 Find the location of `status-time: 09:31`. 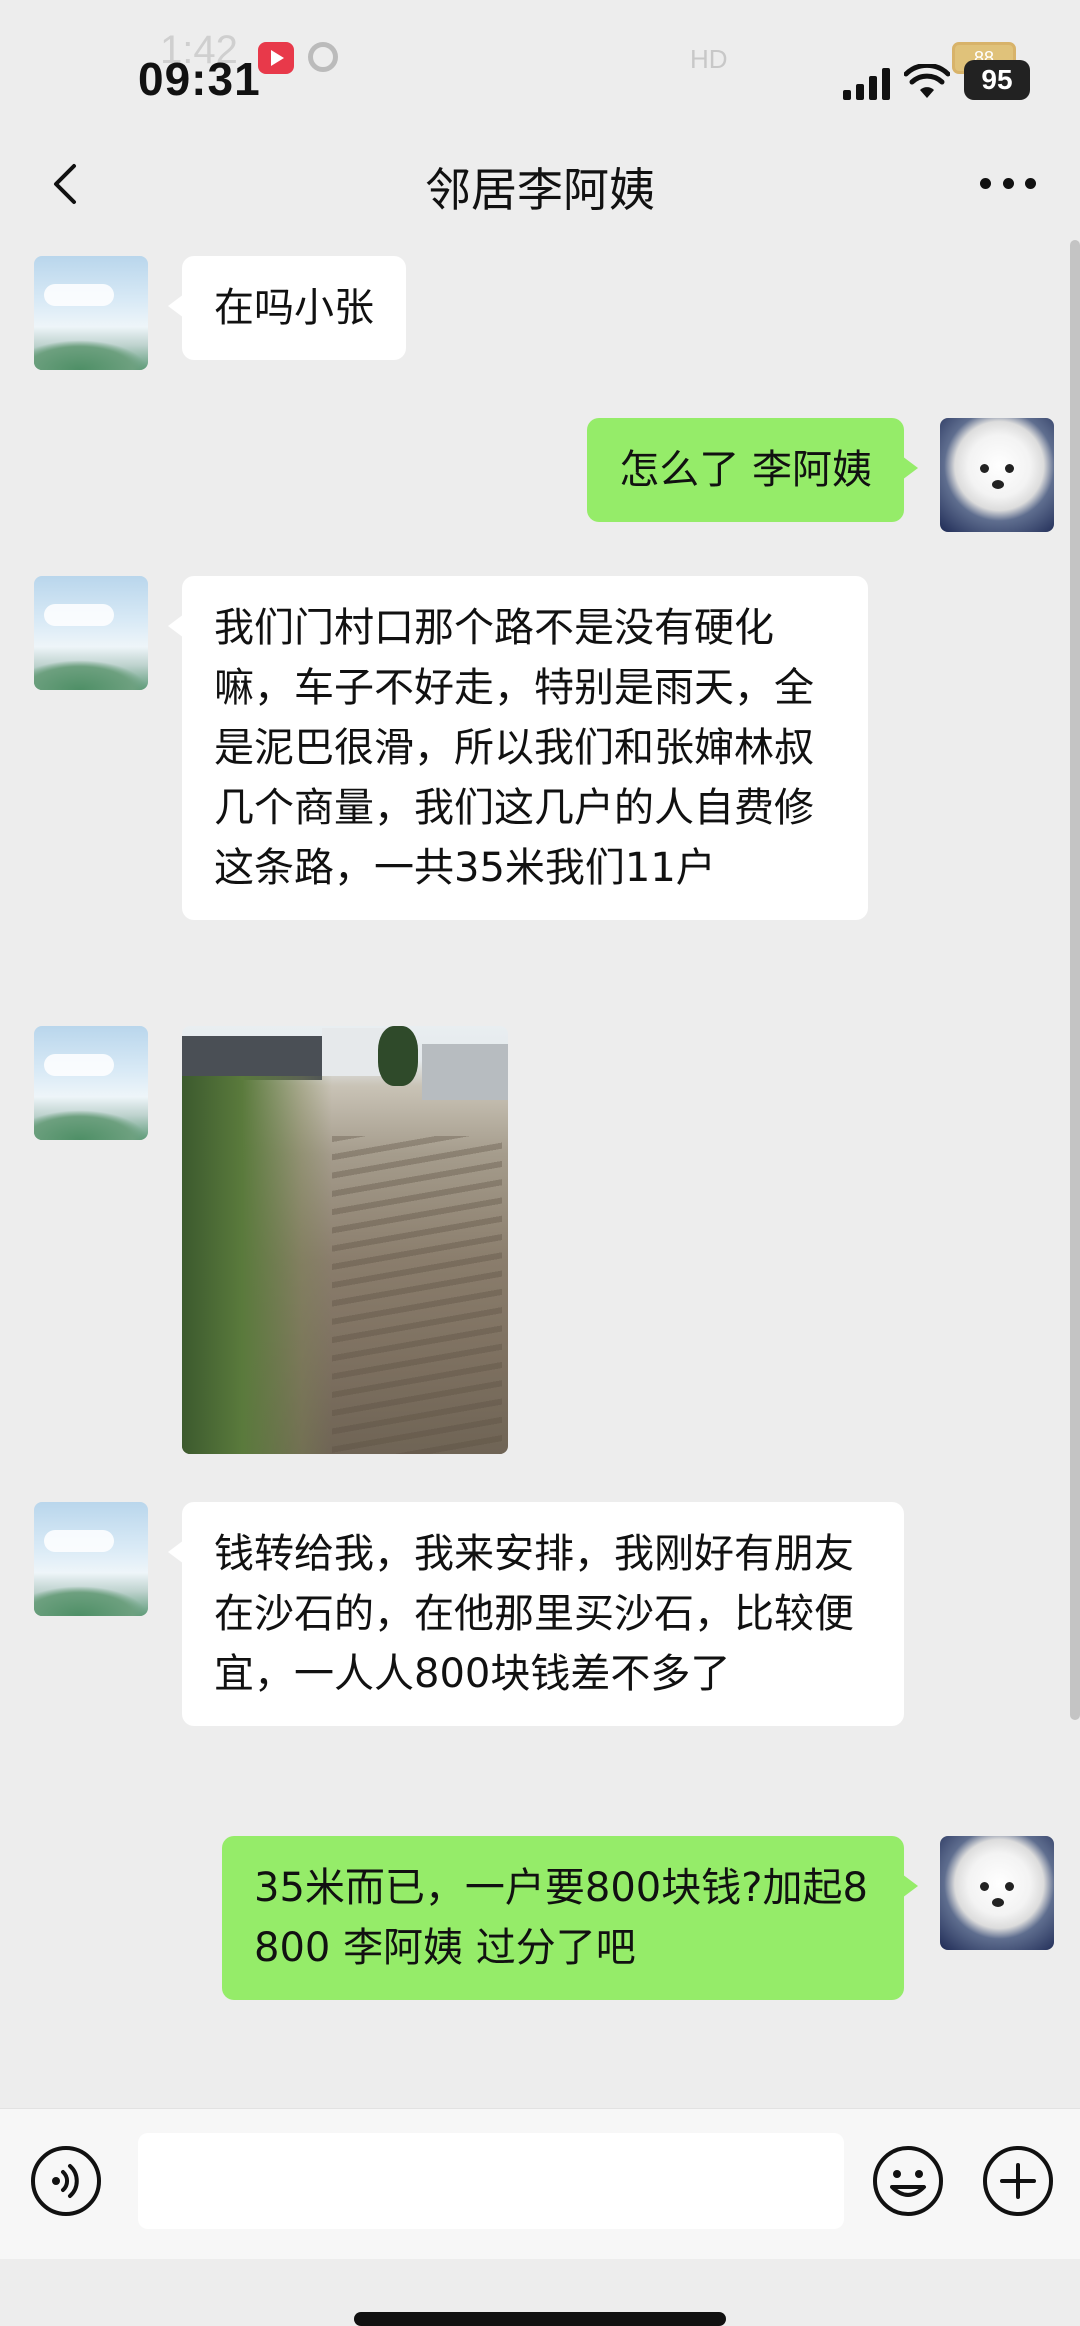

status-time: 09:31 is located at coordinates (199, 79).